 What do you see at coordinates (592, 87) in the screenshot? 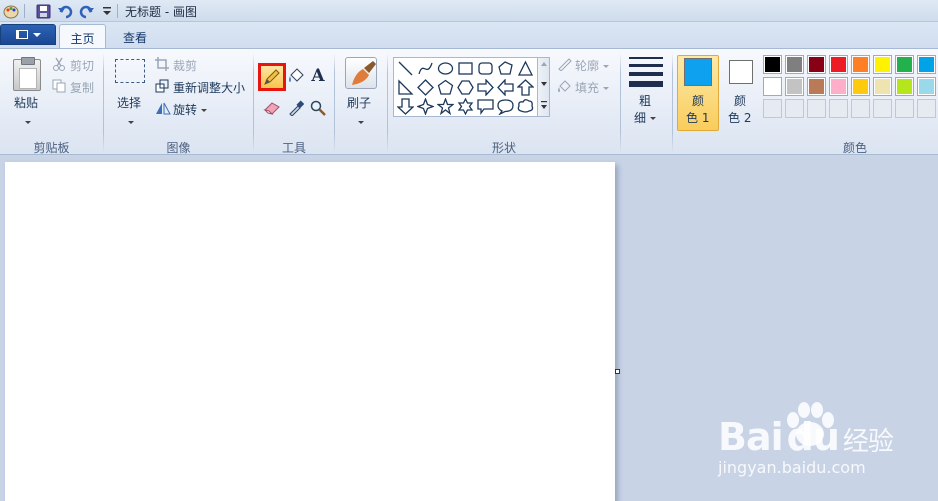
I see `fill-button: 填充` at bounding box center [592, 87].